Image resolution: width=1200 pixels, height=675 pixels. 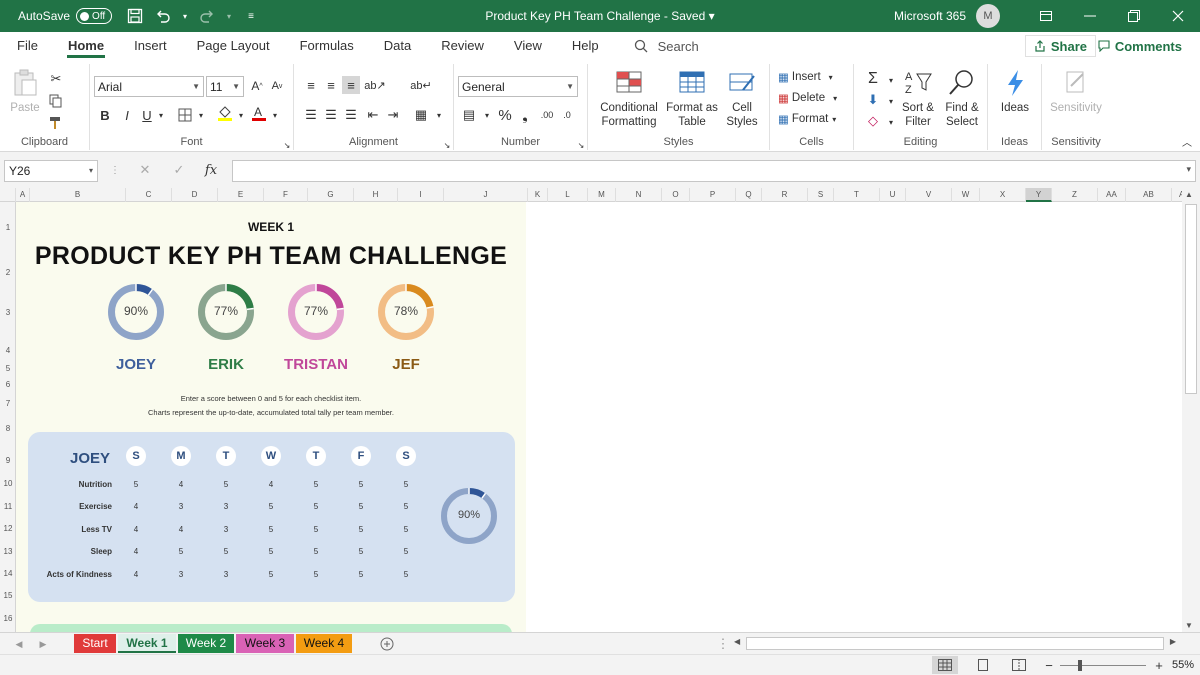 What do you see at coordinates (918, 98) in the screenshot?
I see `sort-filter-button: AZ Sort & Filter` at bounding box center [918, 98].